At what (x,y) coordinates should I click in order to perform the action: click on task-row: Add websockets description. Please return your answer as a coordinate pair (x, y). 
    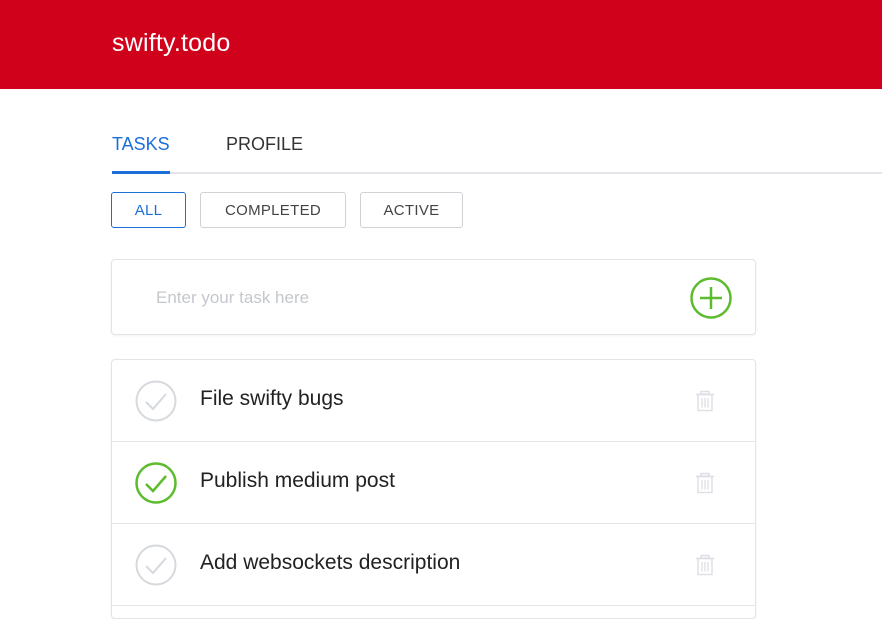
    Looking at the image, I should click on (433, 565).